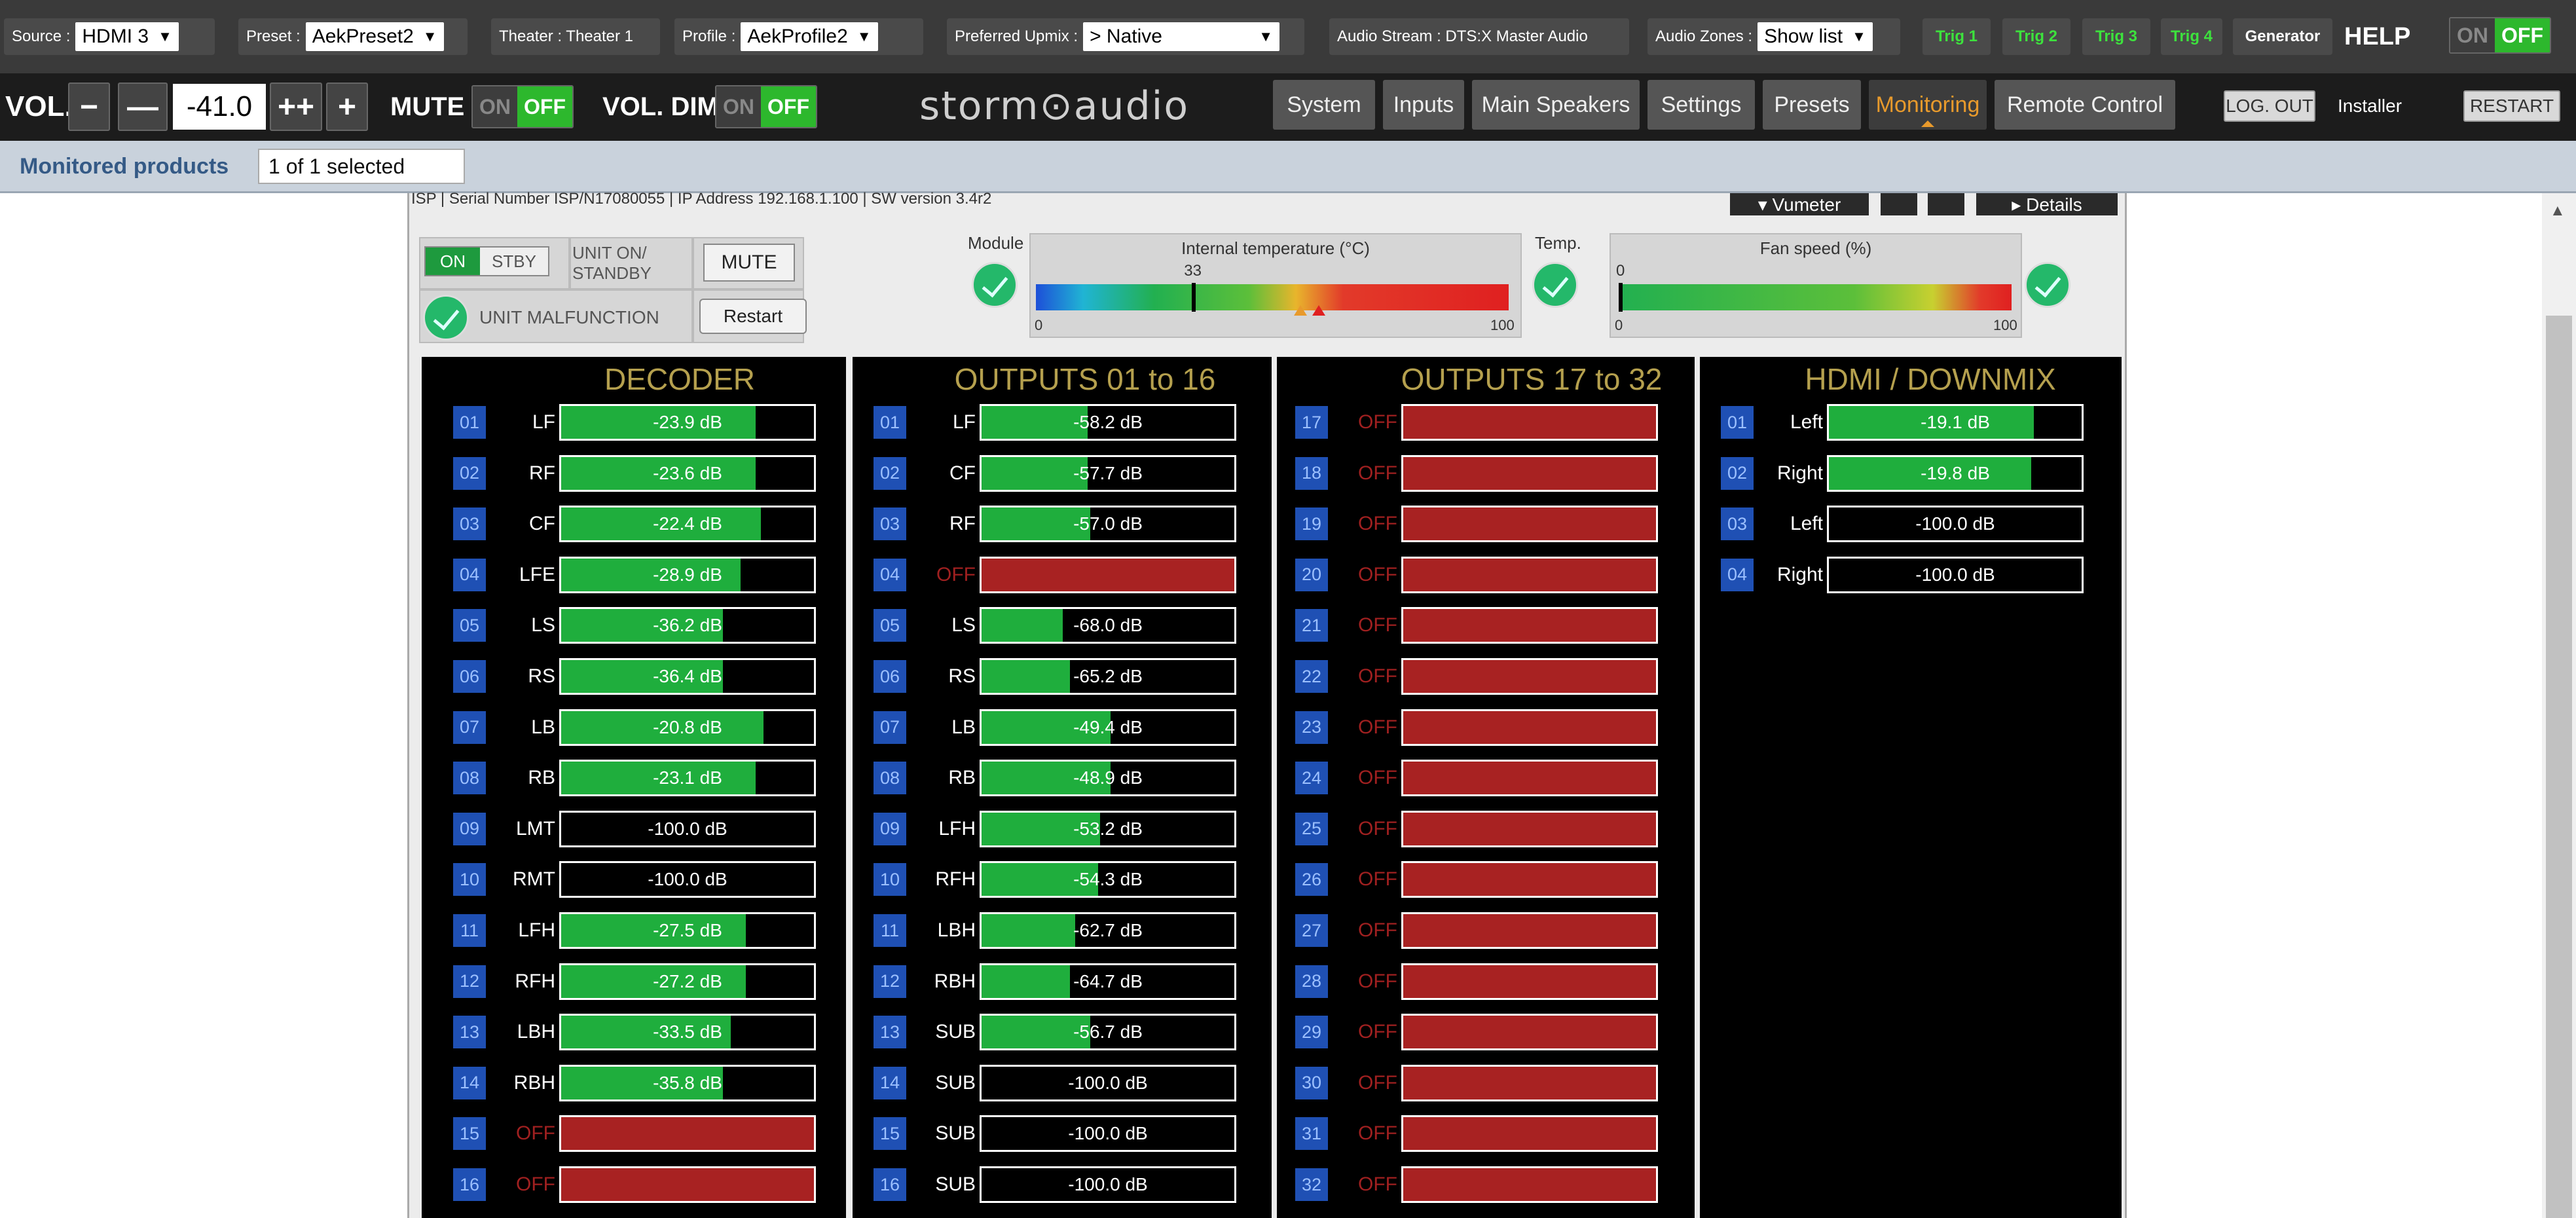 The image size is (2576, 1218). I want to click on level-meter: -23.1 dB, so click(687, 778).